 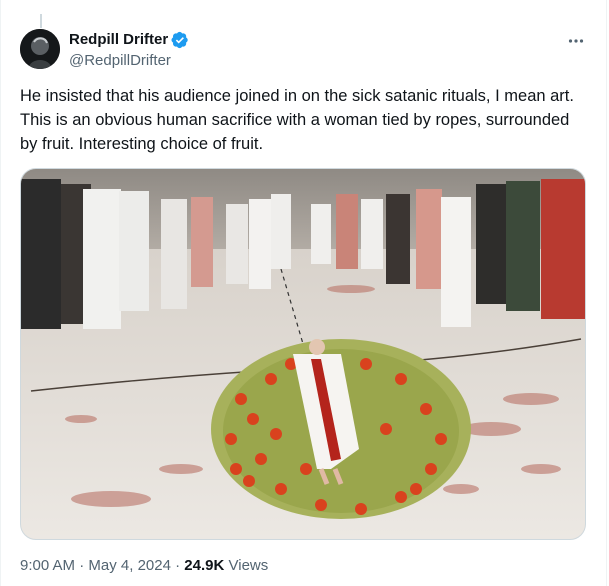 I want to click on more-options-button, so click(x=576, y=41).